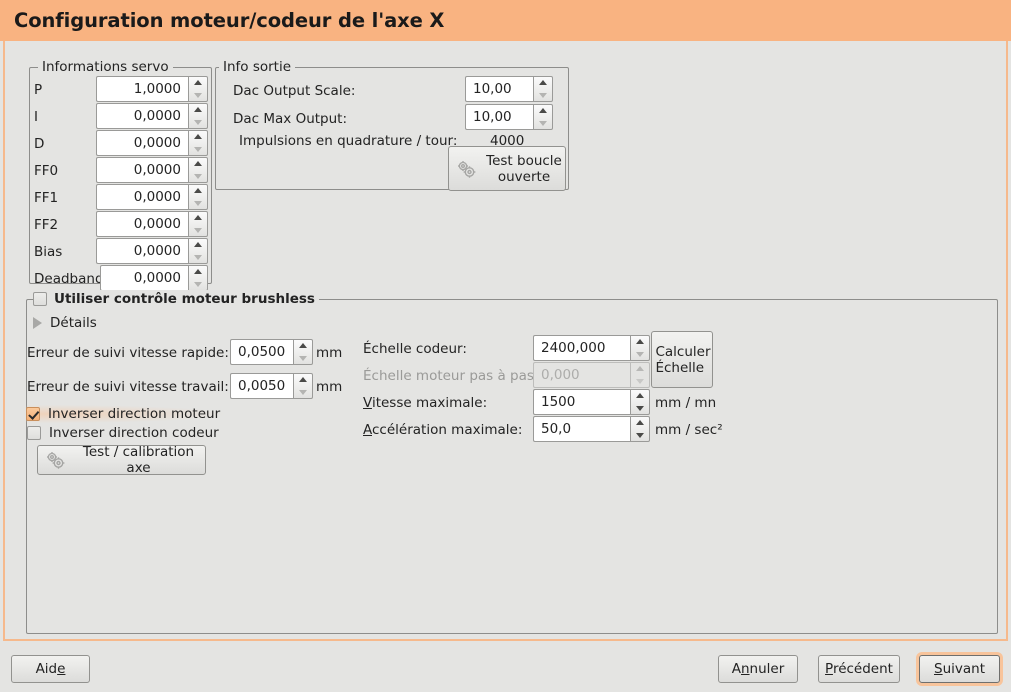  I want to click on ferror-fast-value: 0,0500, so click(261, 352).